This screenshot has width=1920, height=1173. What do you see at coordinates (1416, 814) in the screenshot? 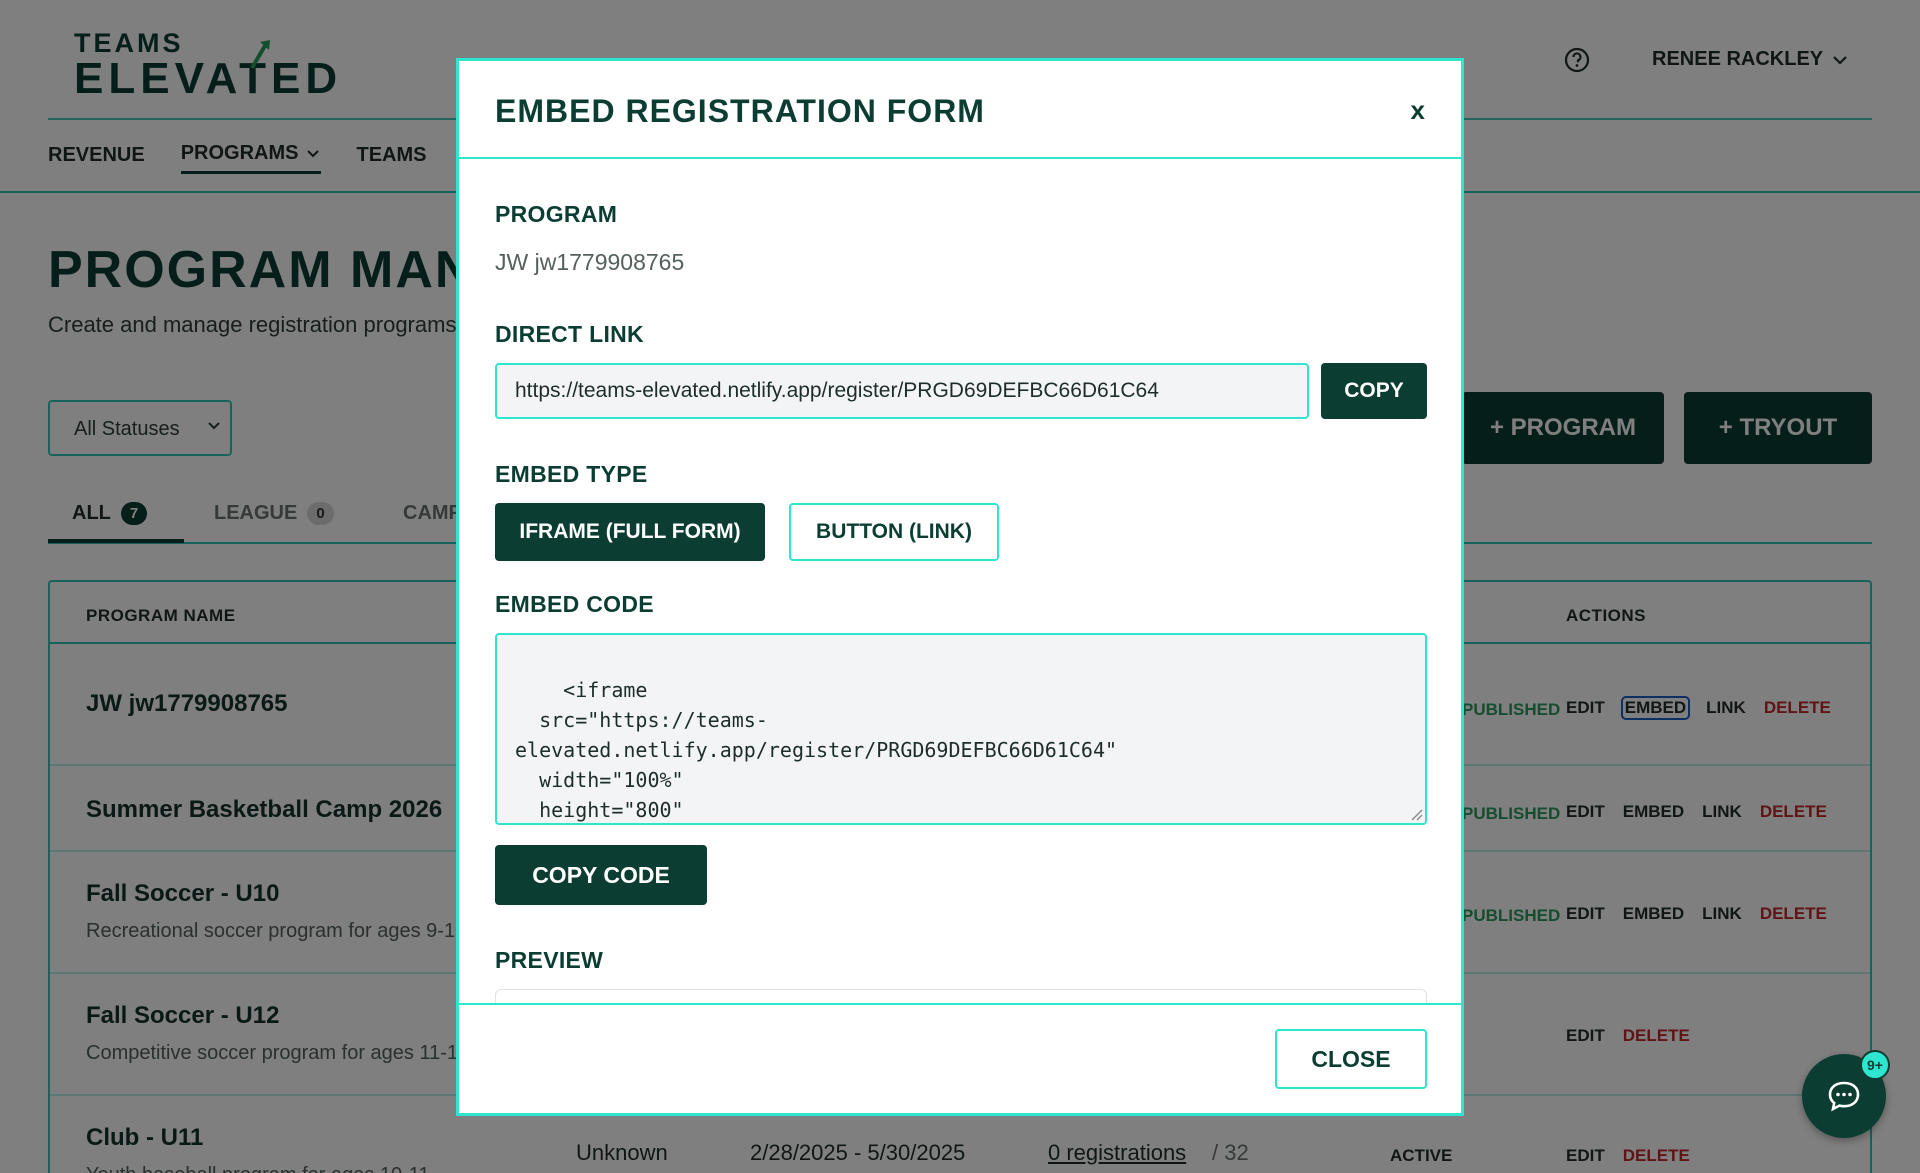
I see `resize-handle-icon` at bounding box center [1416, 814].